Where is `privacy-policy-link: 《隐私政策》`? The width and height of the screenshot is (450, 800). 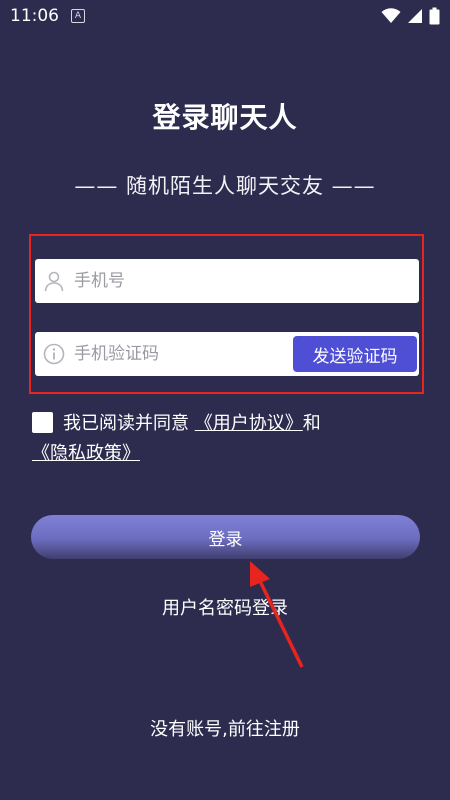 privacy-policy-link: 《隐私政策》 is located at coordinates (86, 453).